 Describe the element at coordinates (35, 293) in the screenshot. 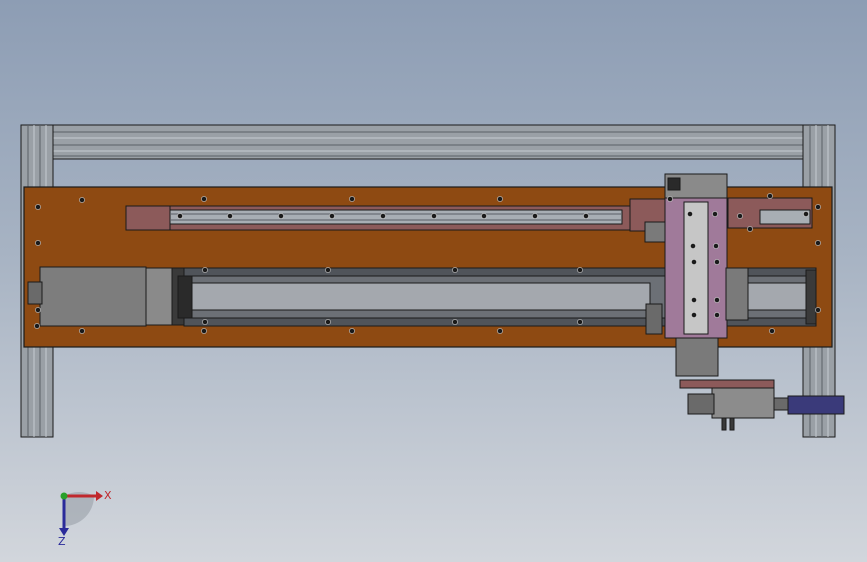

I see `motor-connector` at that location.